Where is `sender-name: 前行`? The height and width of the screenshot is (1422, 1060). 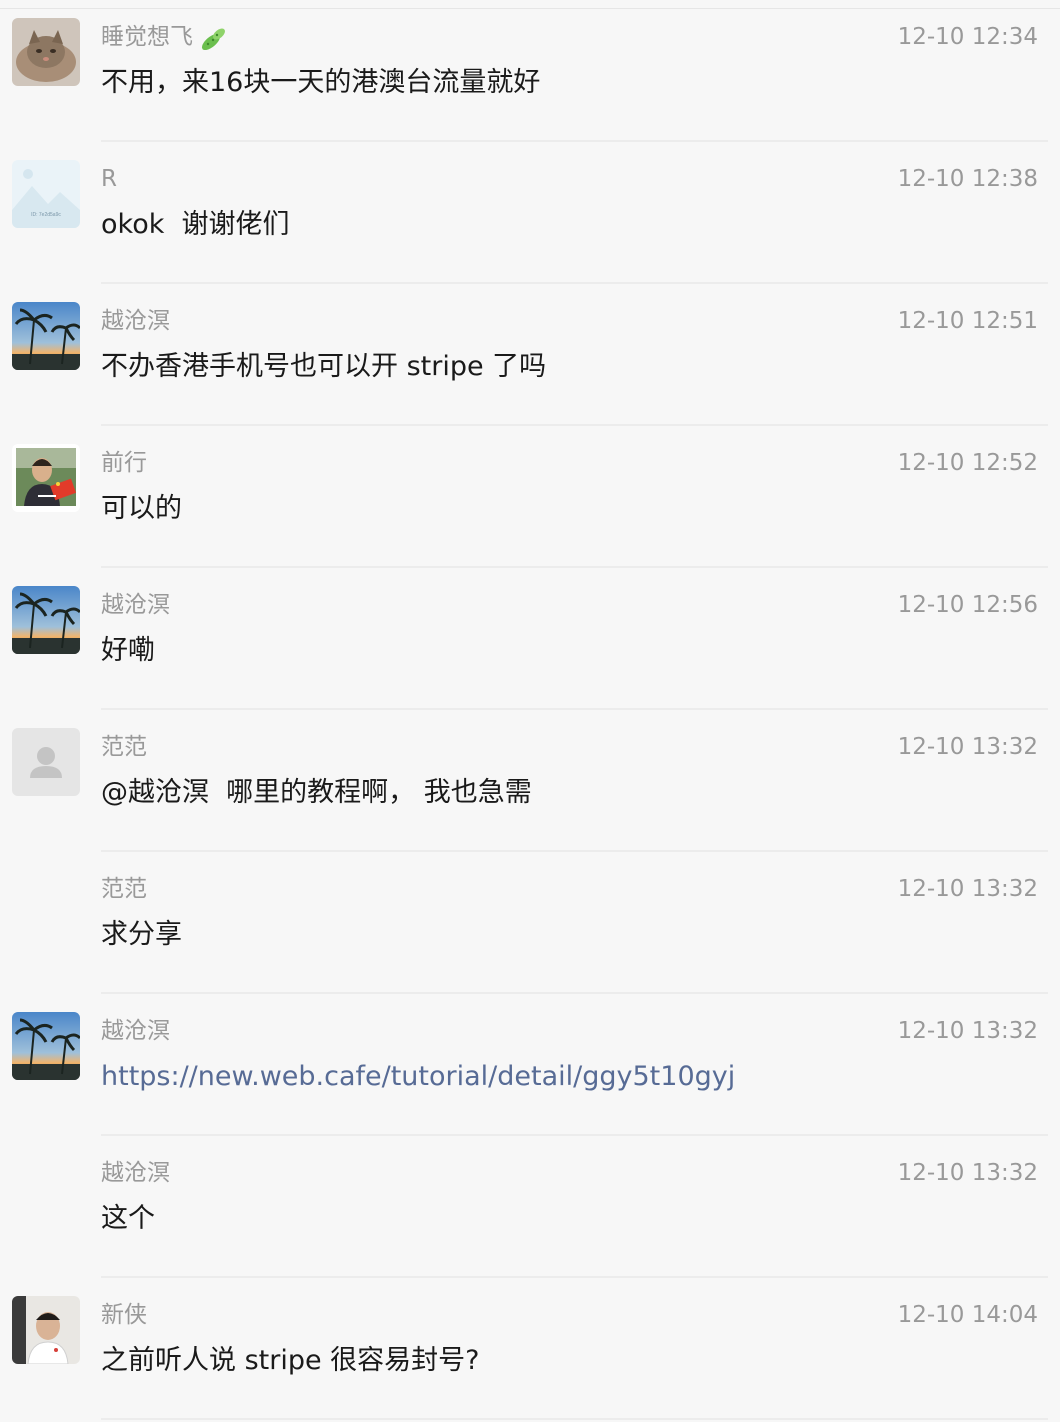 sender-name: 前行 is located at coordinates (124, 463).